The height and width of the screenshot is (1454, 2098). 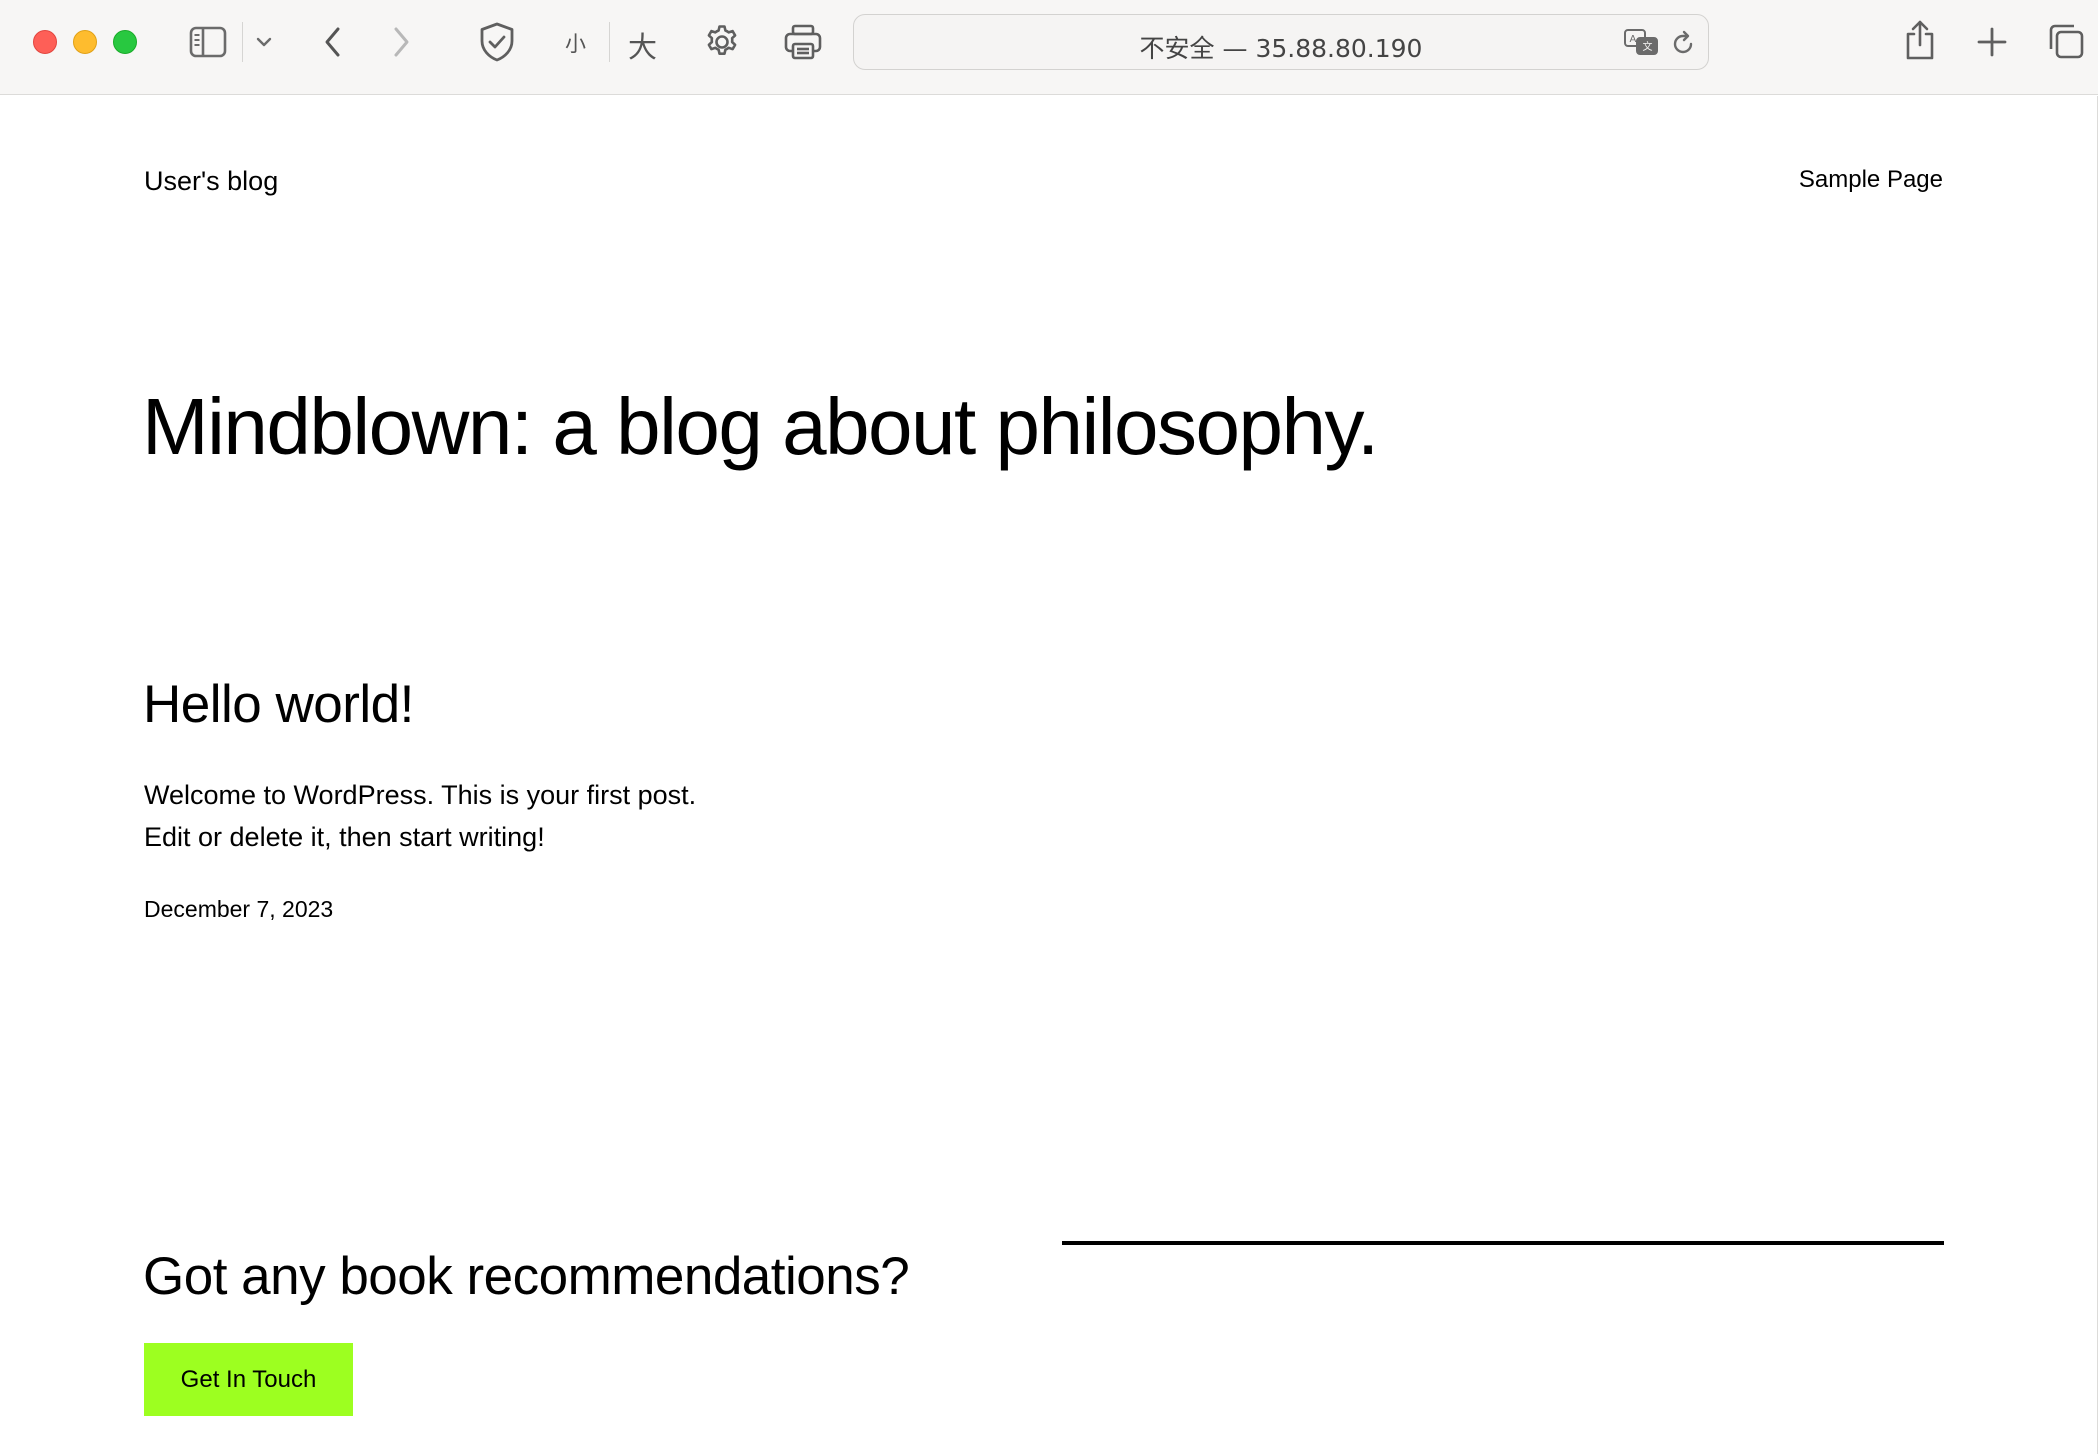 What do you see at coordinates (1633, 39) in the screenshot?
I see `svg-text: A` at bounding box center [1633, 39].